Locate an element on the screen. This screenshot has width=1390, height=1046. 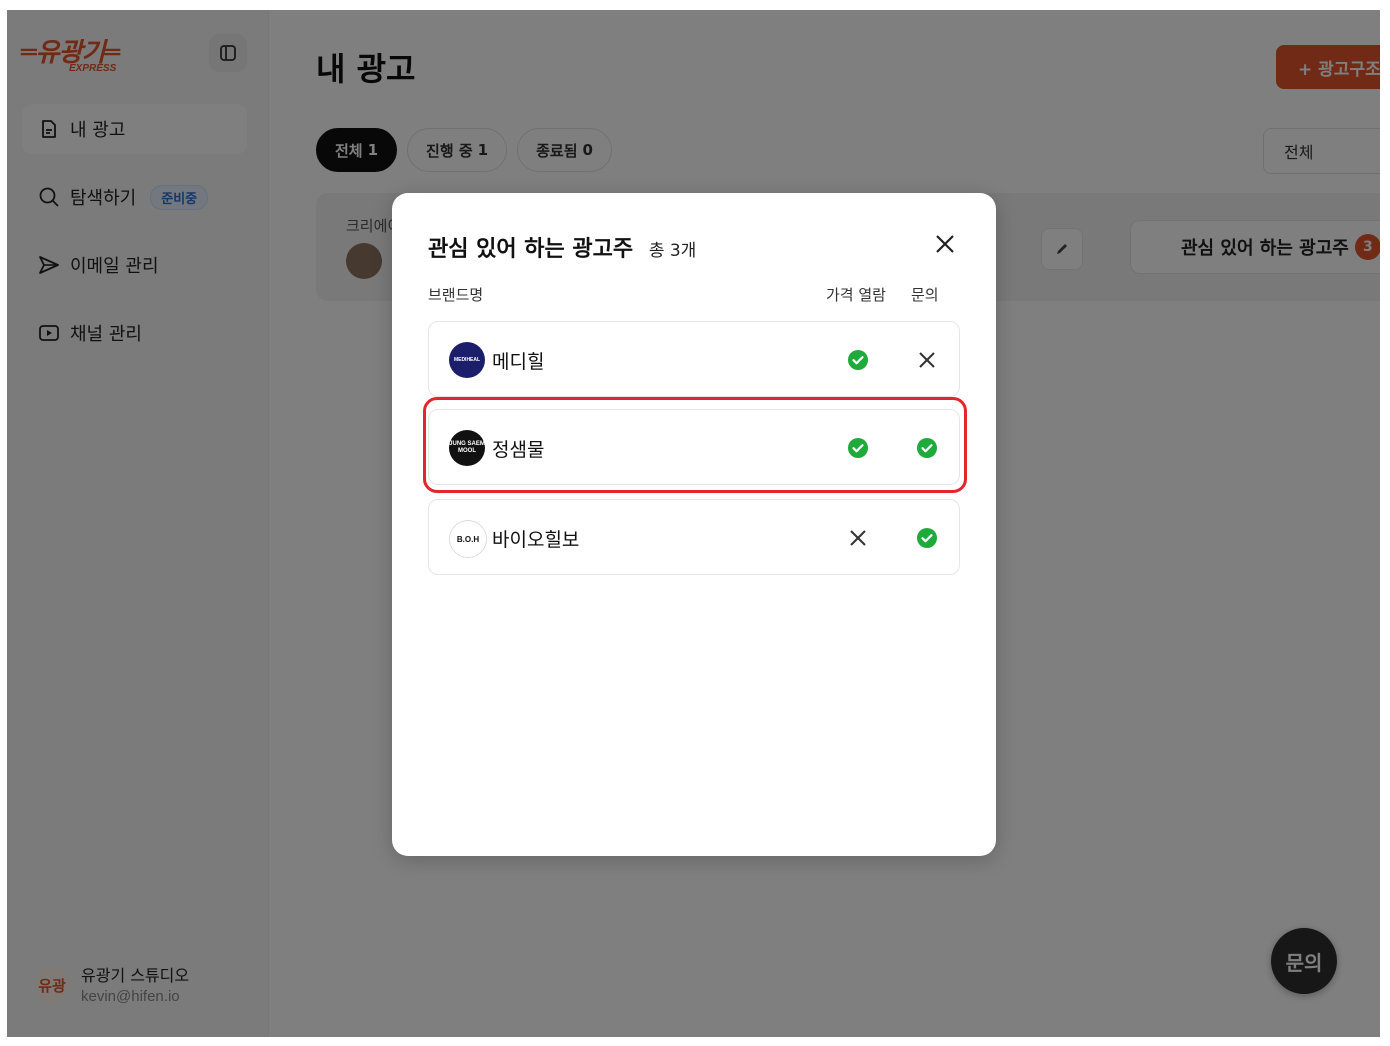
modal-title: 관심 있어 하는 광고주 총 3개 is located at coordinates (562, 247).